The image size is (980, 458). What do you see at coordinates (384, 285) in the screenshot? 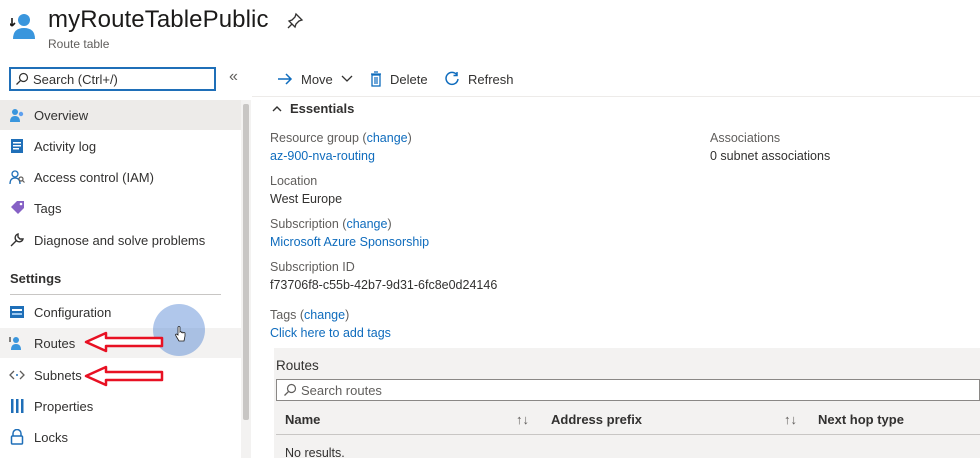
I see `subscription-id-value: f73706f8-c55b-42b7-9d31-6fc8e0d24146` at bounding box center [384, 285].